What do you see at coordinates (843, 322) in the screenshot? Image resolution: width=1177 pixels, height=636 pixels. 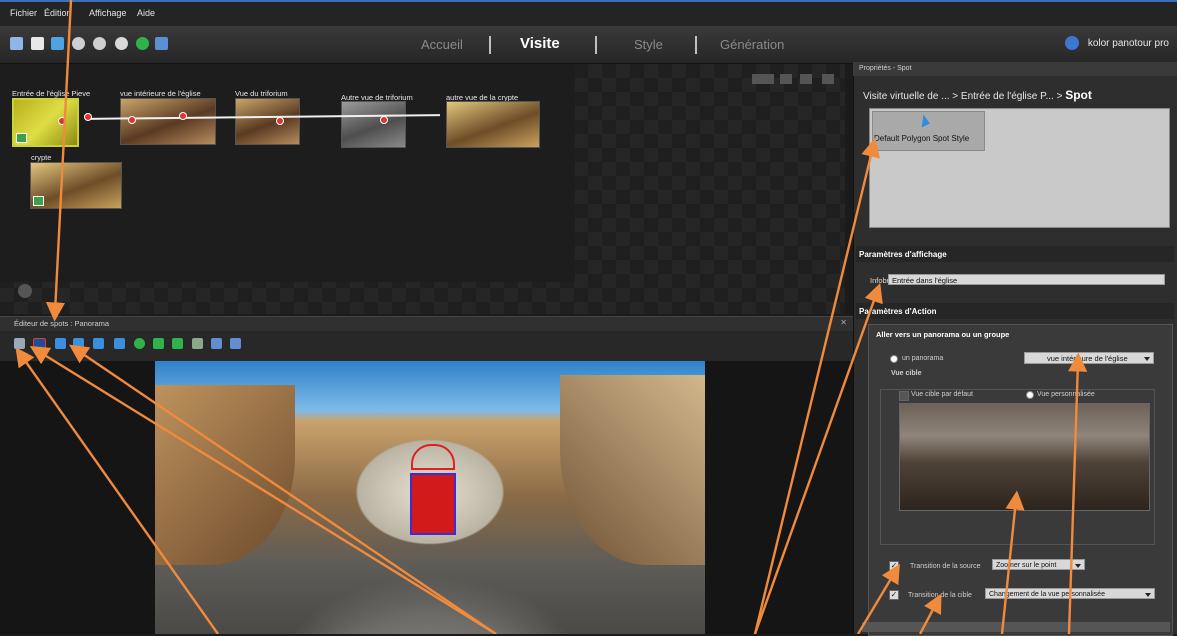 I see `close-icon: ✕` at bounding box center [843, 322].